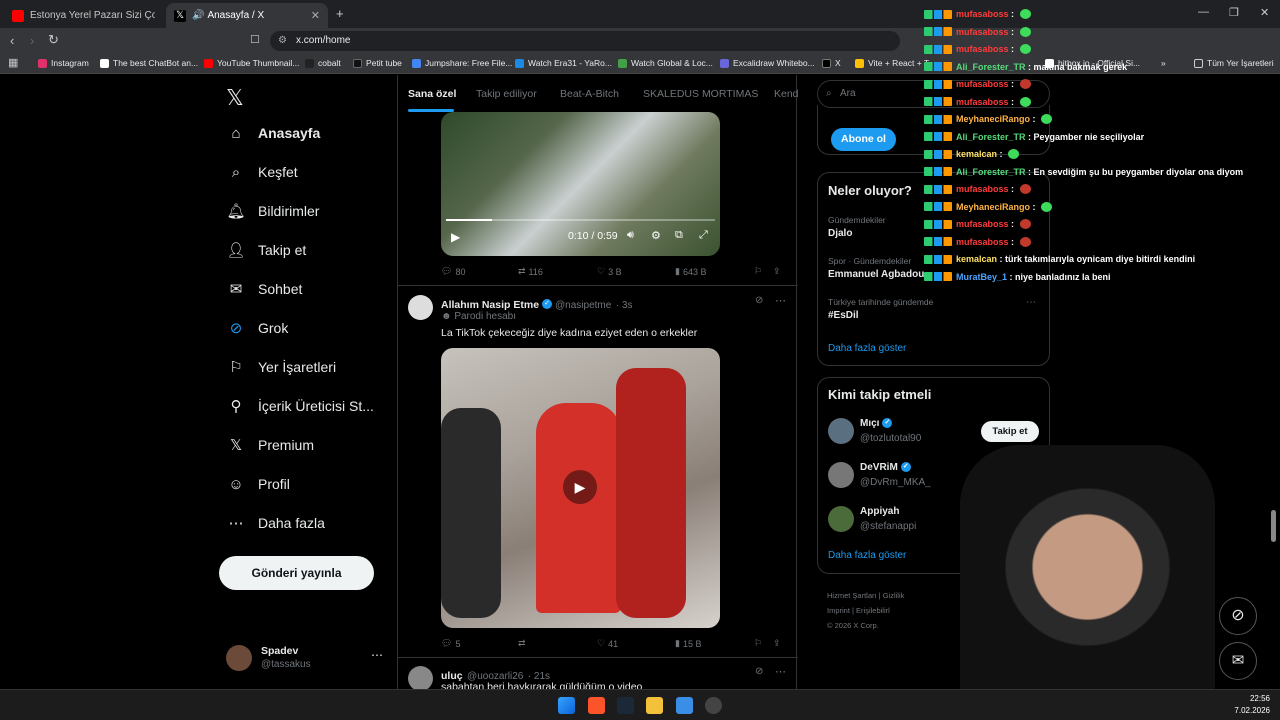  I want to click on account-switcher: Spadev @tassakus ⋯, so click(311, 660).